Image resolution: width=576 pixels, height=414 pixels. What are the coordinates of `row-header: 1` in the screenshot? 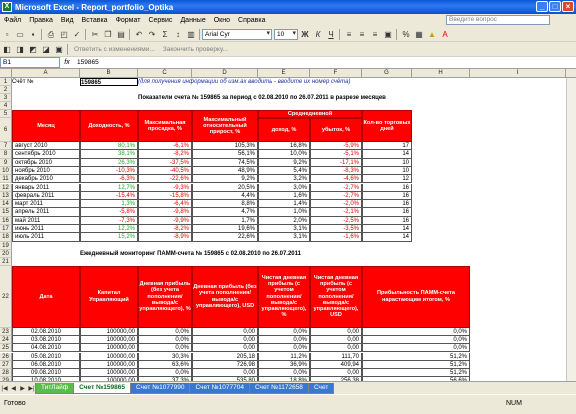 It's located at (6, 82).